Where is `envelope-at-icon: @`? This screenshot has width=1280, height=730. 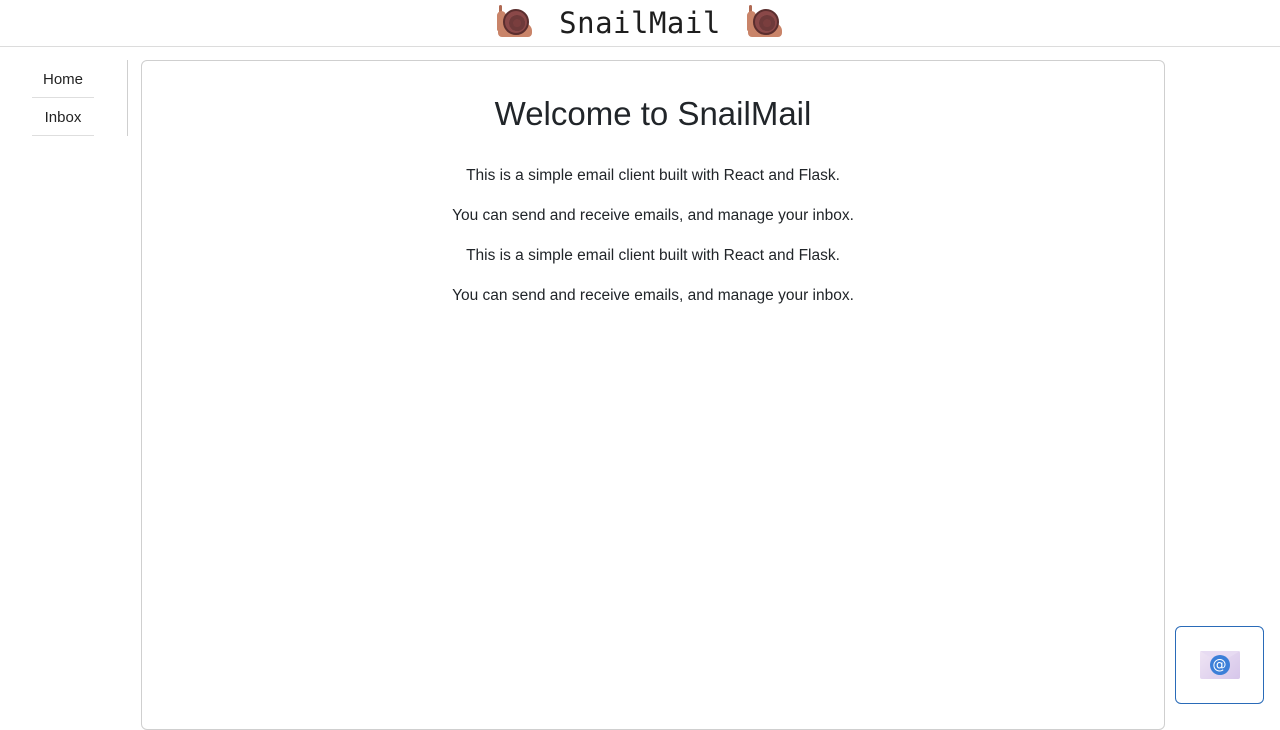 envelope-at-icon: @ is located at coordinates (1219, 665).